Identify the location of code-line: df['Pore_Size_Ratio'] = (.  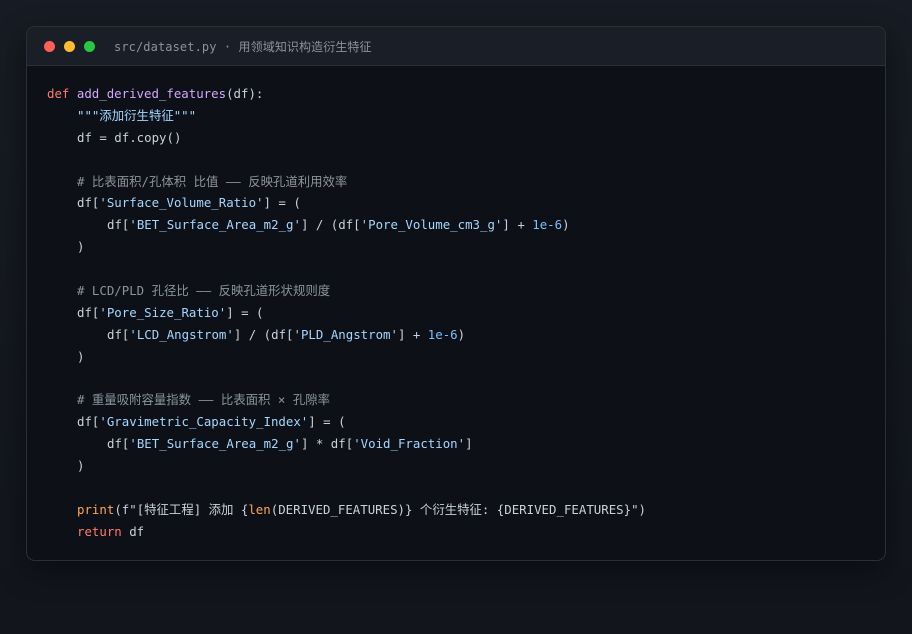
(461, 313).